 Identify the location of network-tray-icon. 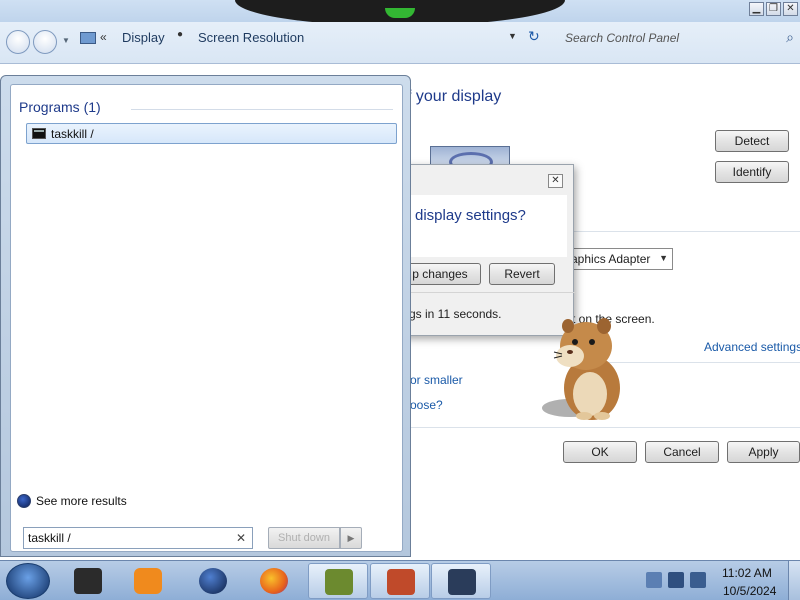
(676, 580).